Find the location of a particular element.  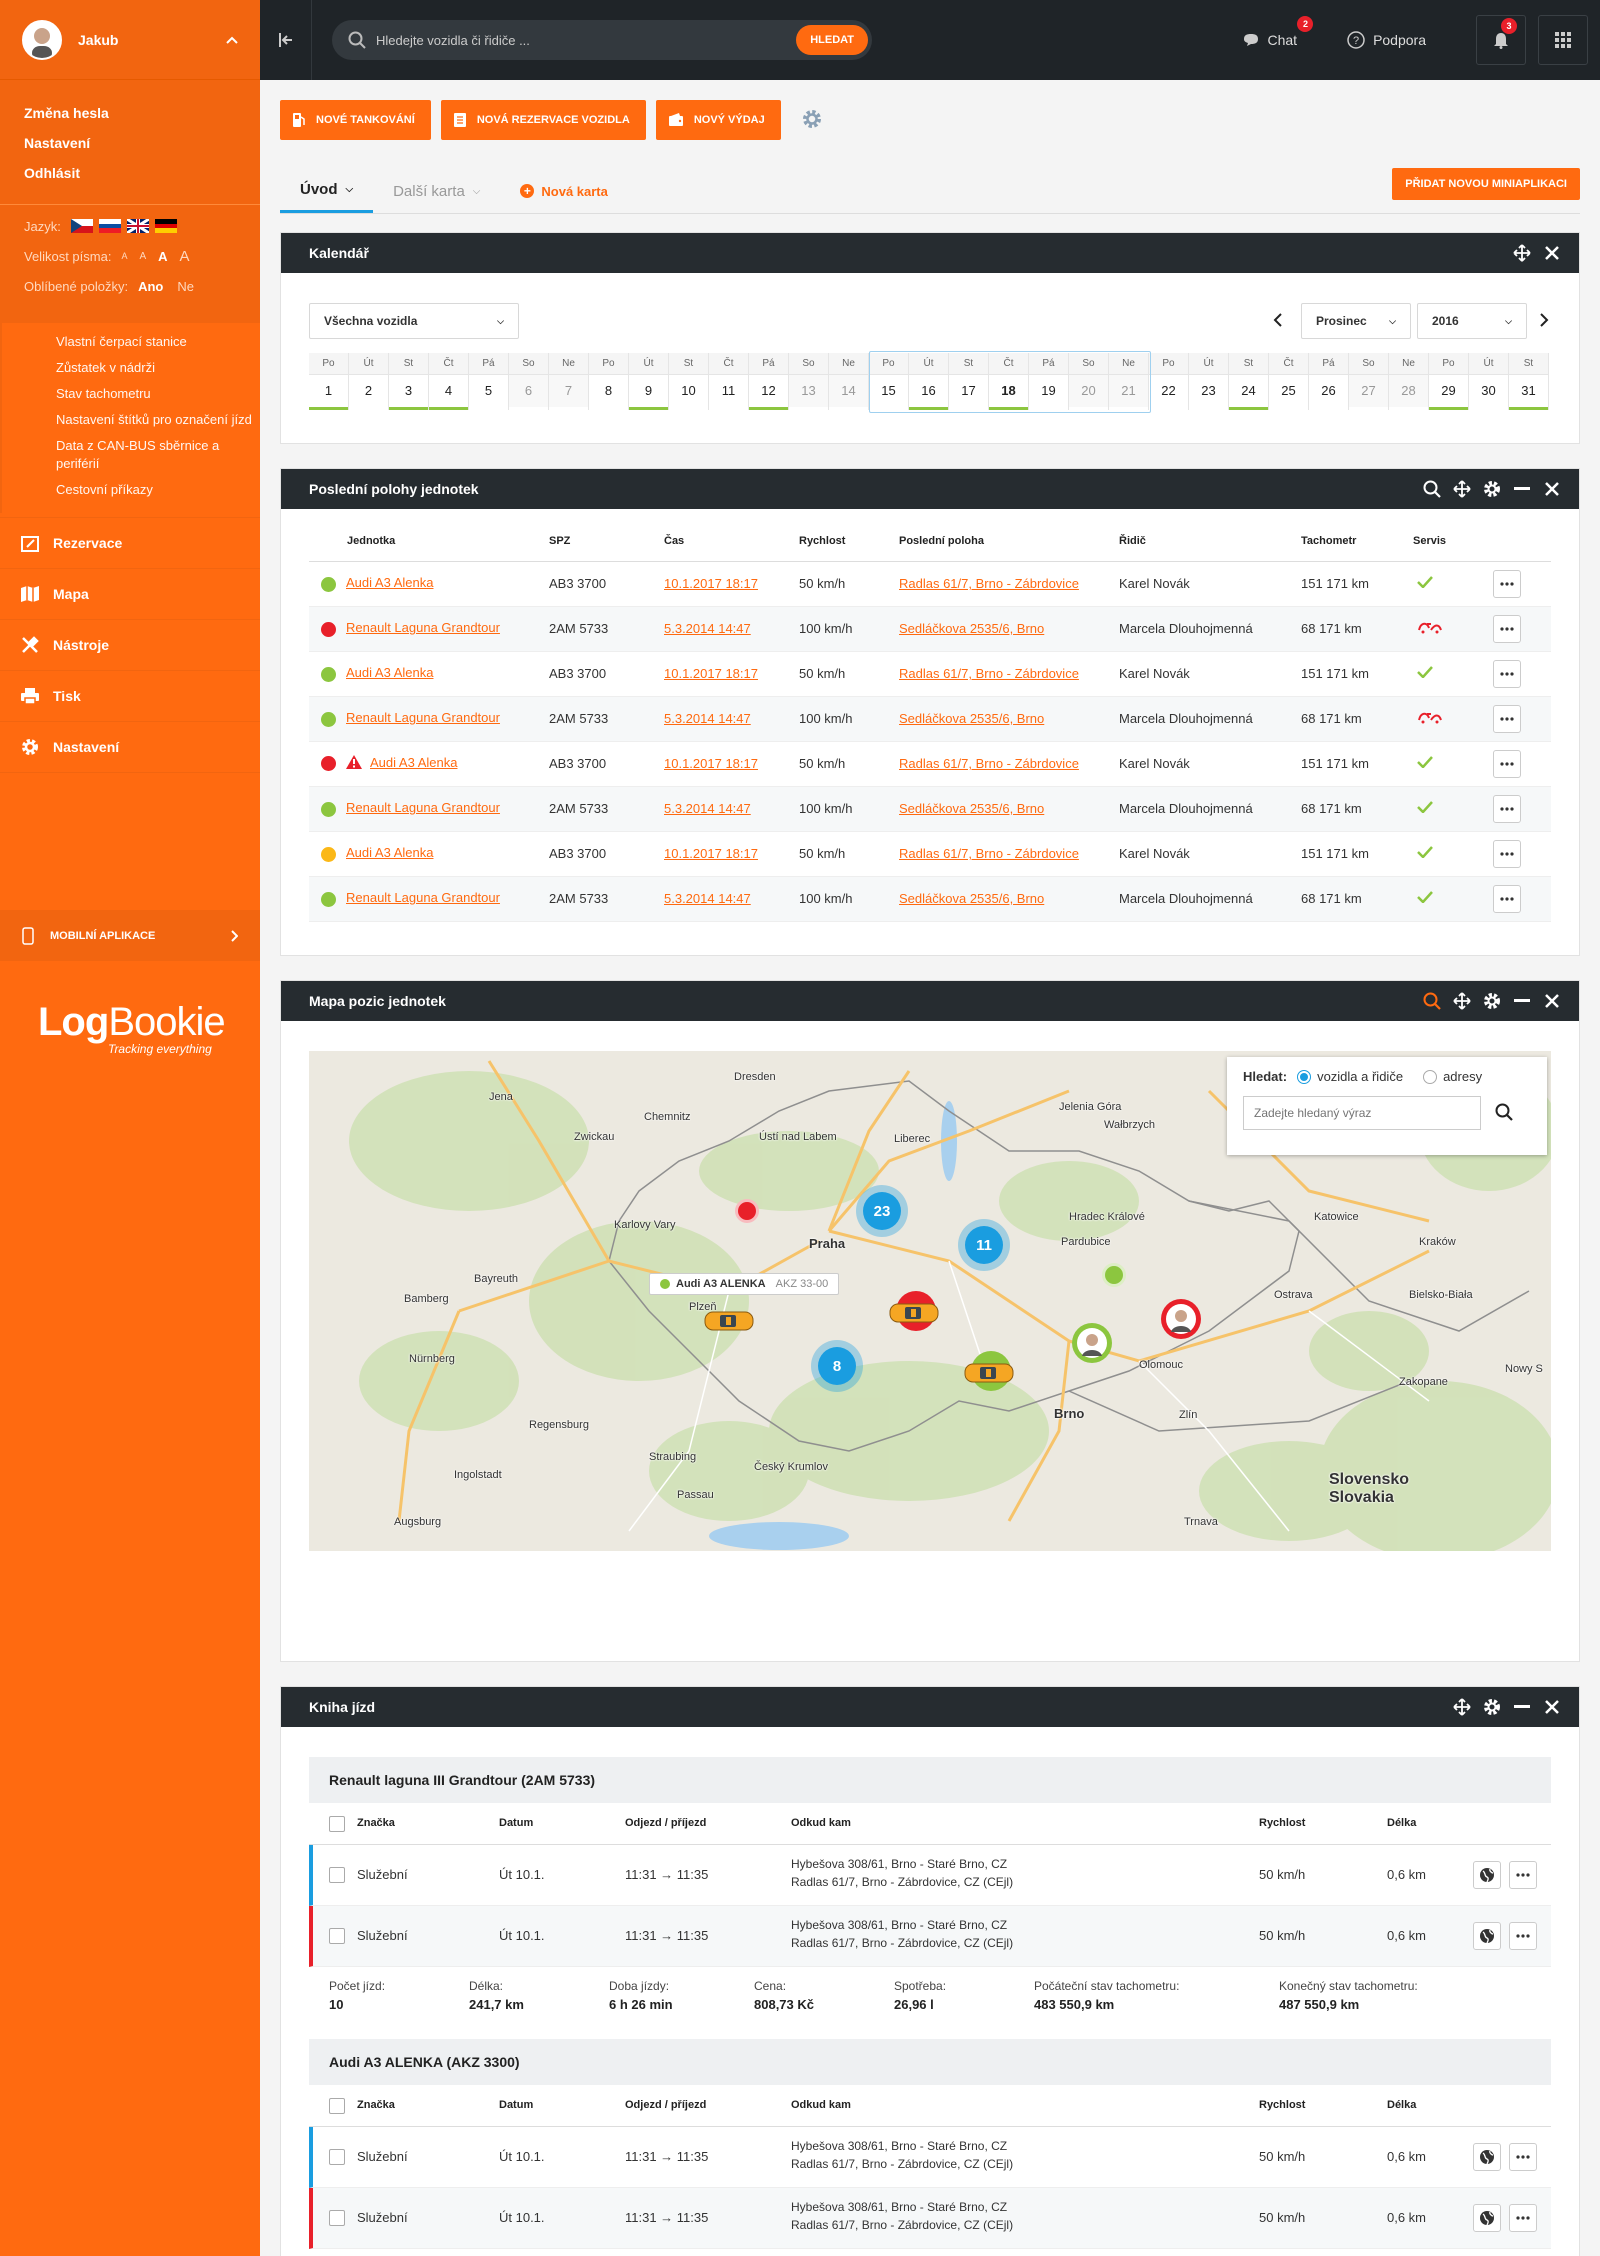

calendar-day: Pá 12 is located at coordinates (769, 381).